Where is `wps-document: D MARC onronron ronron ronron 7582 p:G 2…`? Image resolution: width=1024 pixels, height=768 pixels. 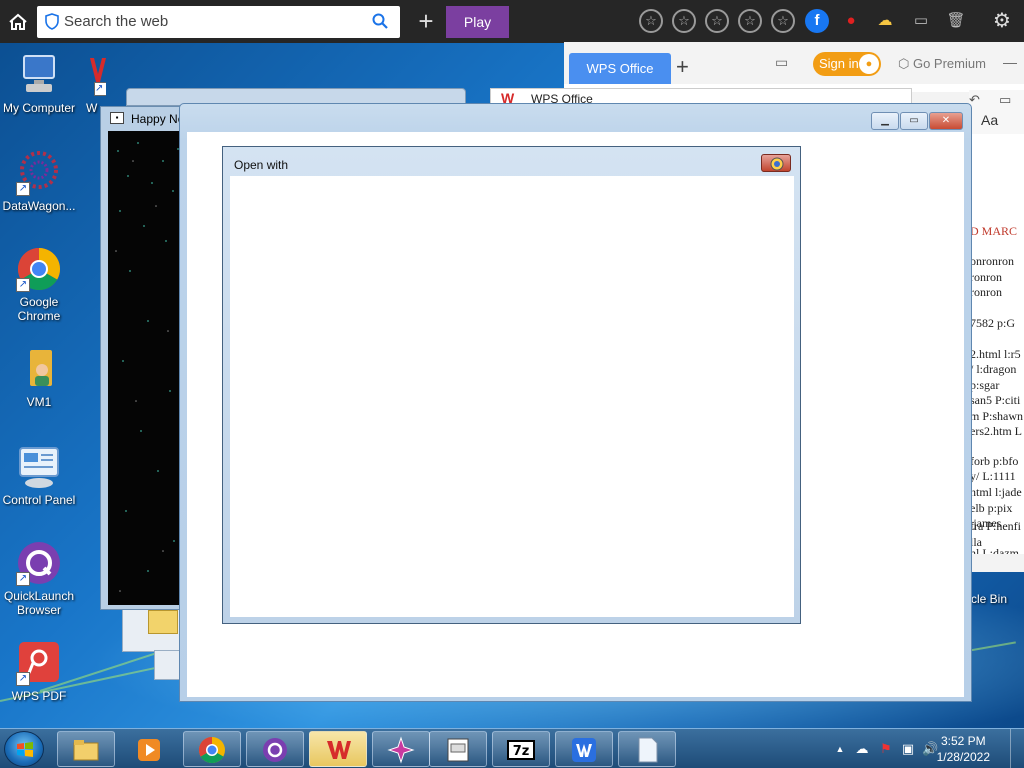 wps-document: D MARC onronron ronron ronron 7582 p:G 2… is located at coordinates (996, 344).